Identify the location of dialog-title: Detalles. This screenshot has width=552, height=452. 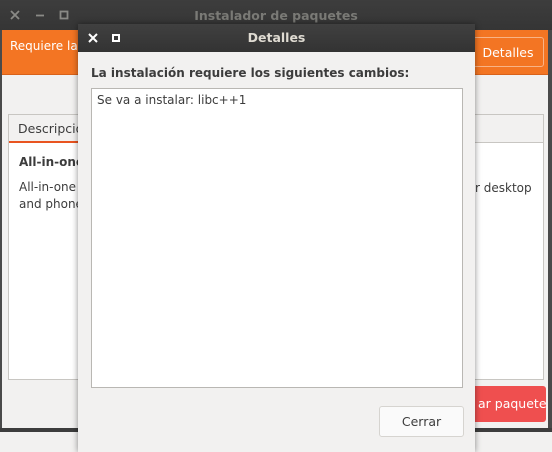
(276, 37).